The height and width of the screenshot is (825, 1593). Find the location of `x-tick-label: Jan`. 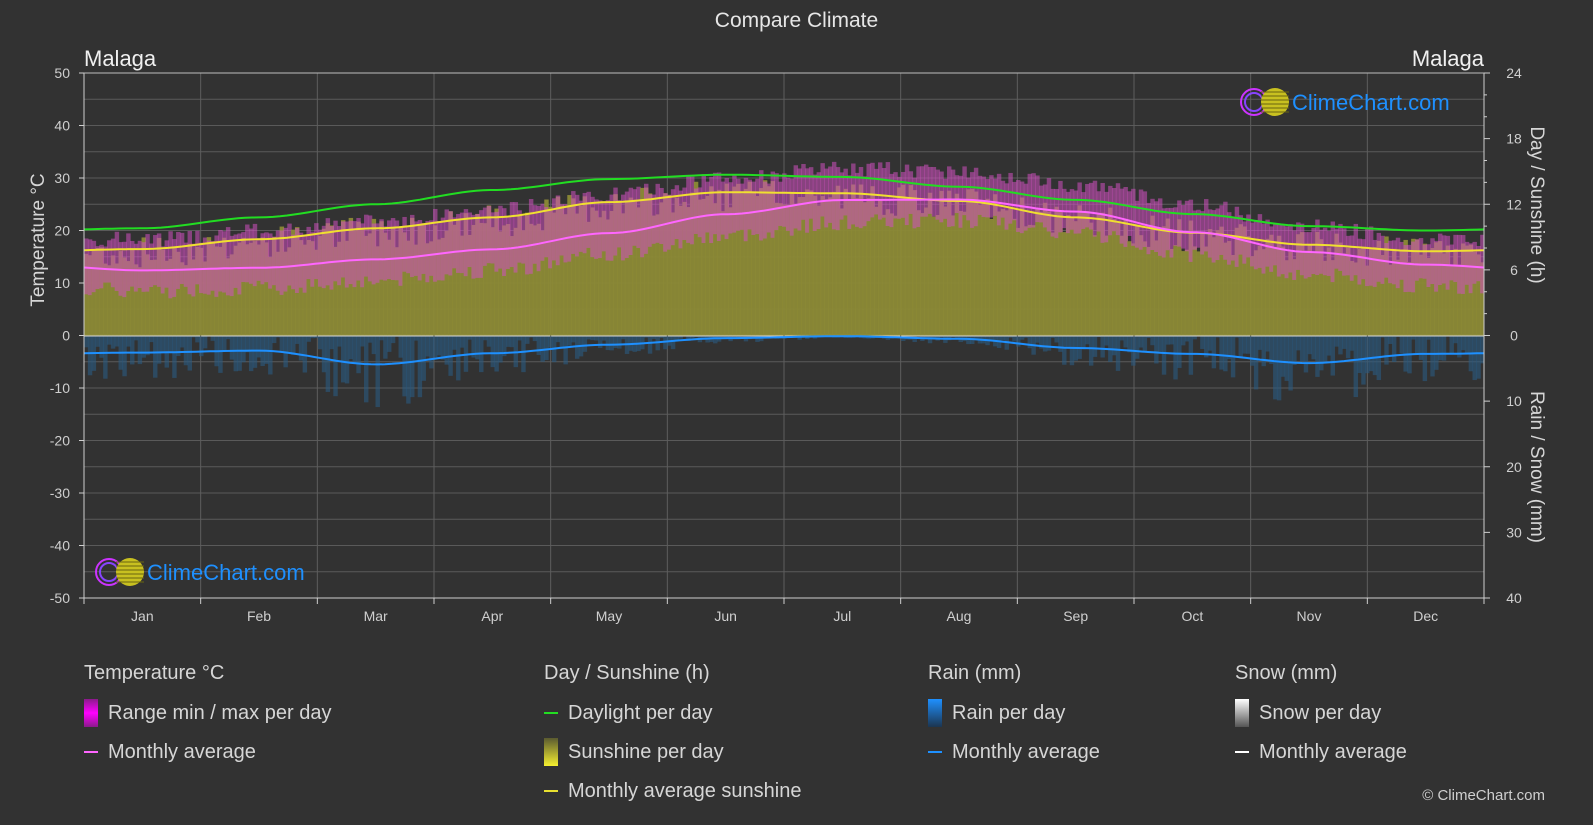

x-tick-label: Jan is located at coordinates (142, 616).